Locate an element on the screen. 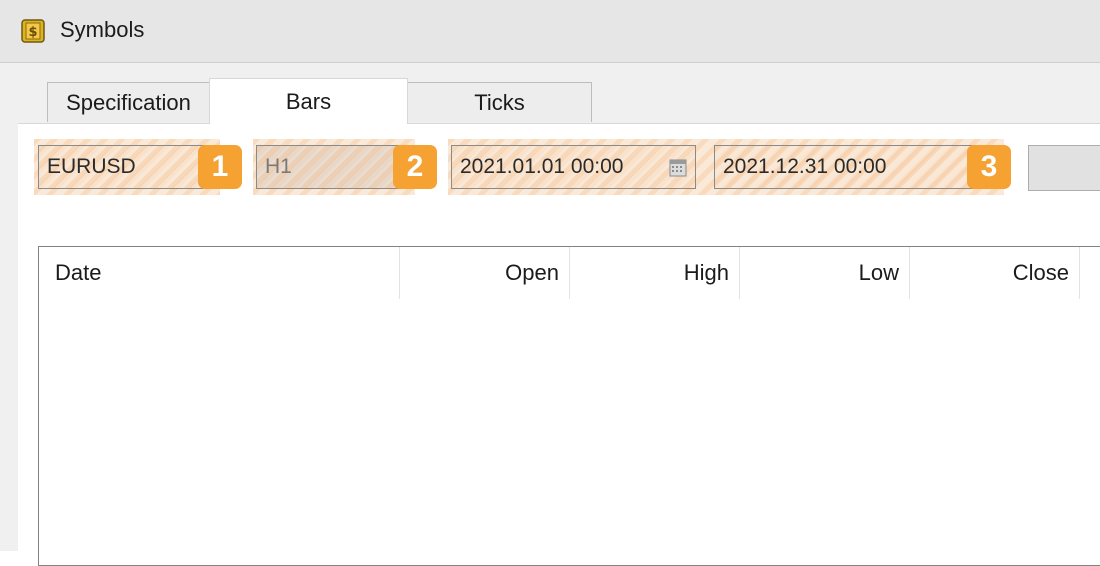 This screenshot has height=566, width=1100. column-header-date-label: Date is located at coordinates (78, 272).